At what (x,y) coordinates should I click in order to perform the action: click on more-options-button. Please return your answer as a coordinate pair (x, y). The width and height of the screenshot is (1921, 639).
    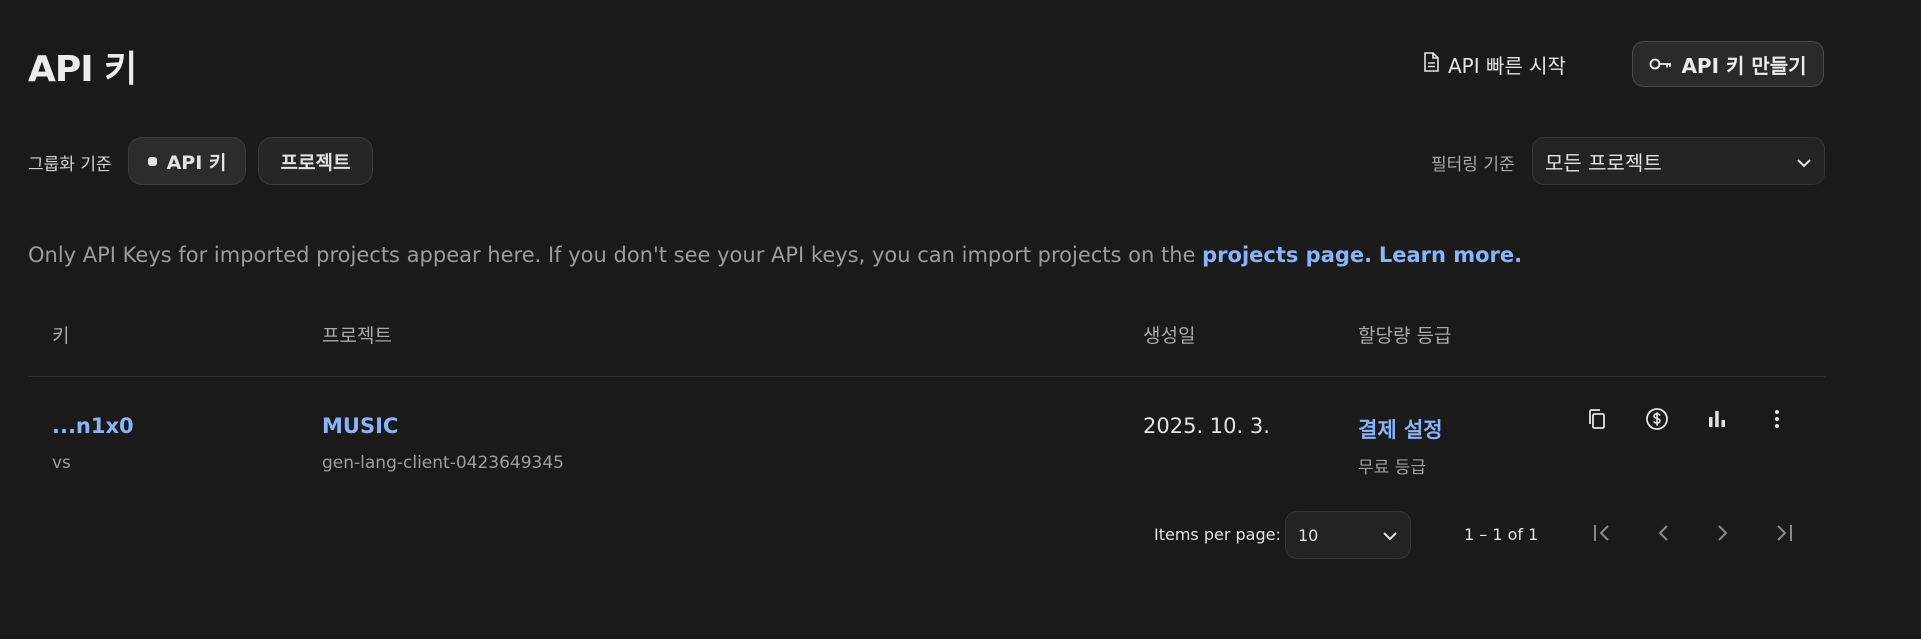
    Looking at the image, I should click on (1777, 421).